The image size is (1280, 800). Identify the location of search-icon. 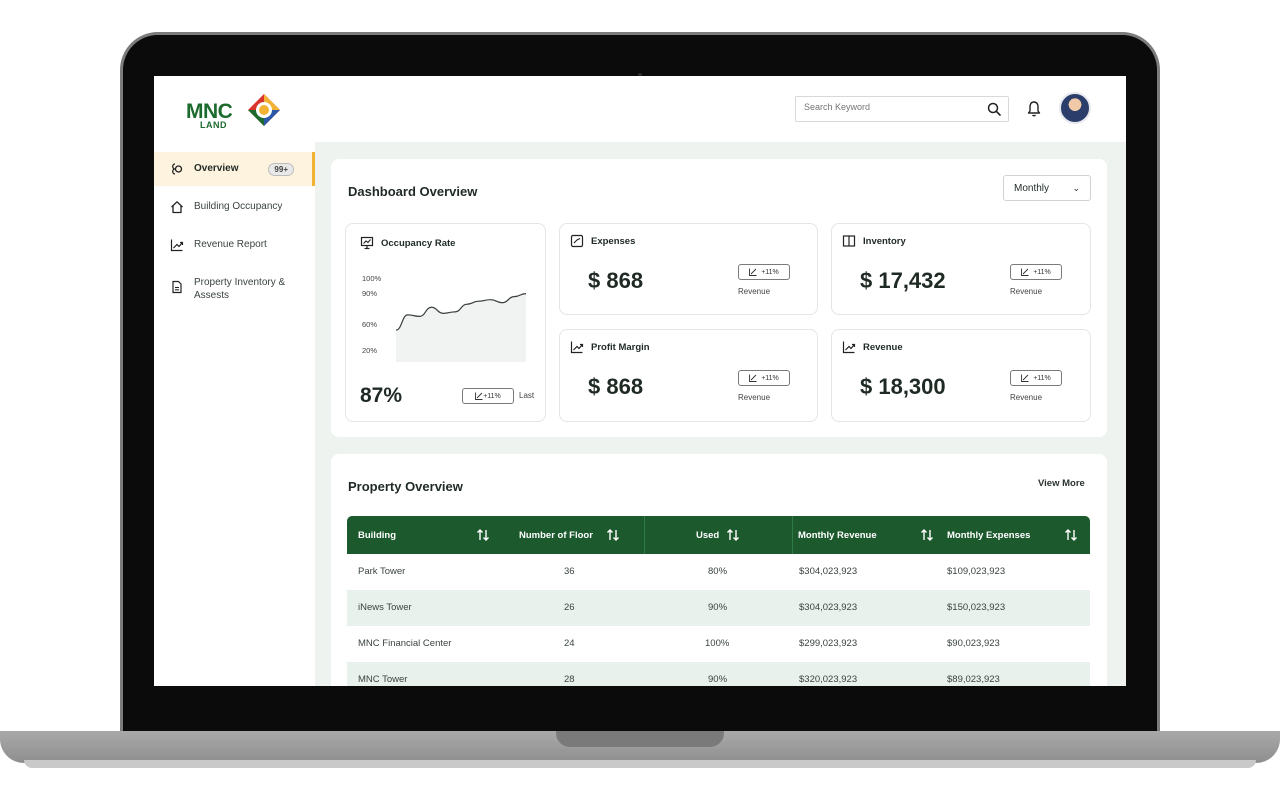
(994, 109).